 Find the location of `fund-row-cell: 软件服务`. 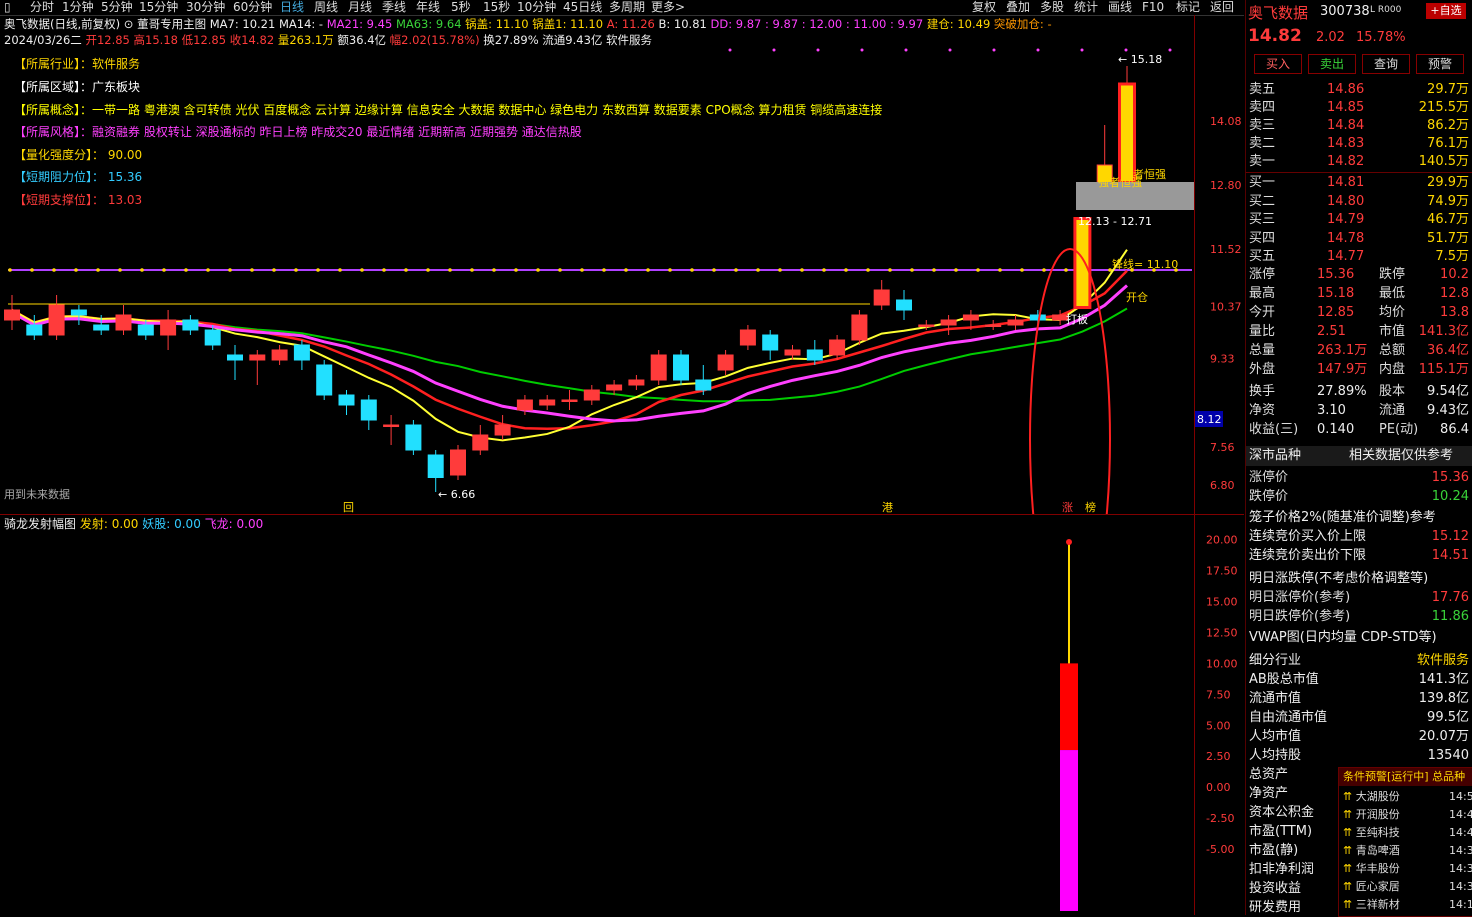

fund-row-cell: 软件服务 is located at coordinates (1442, 660).